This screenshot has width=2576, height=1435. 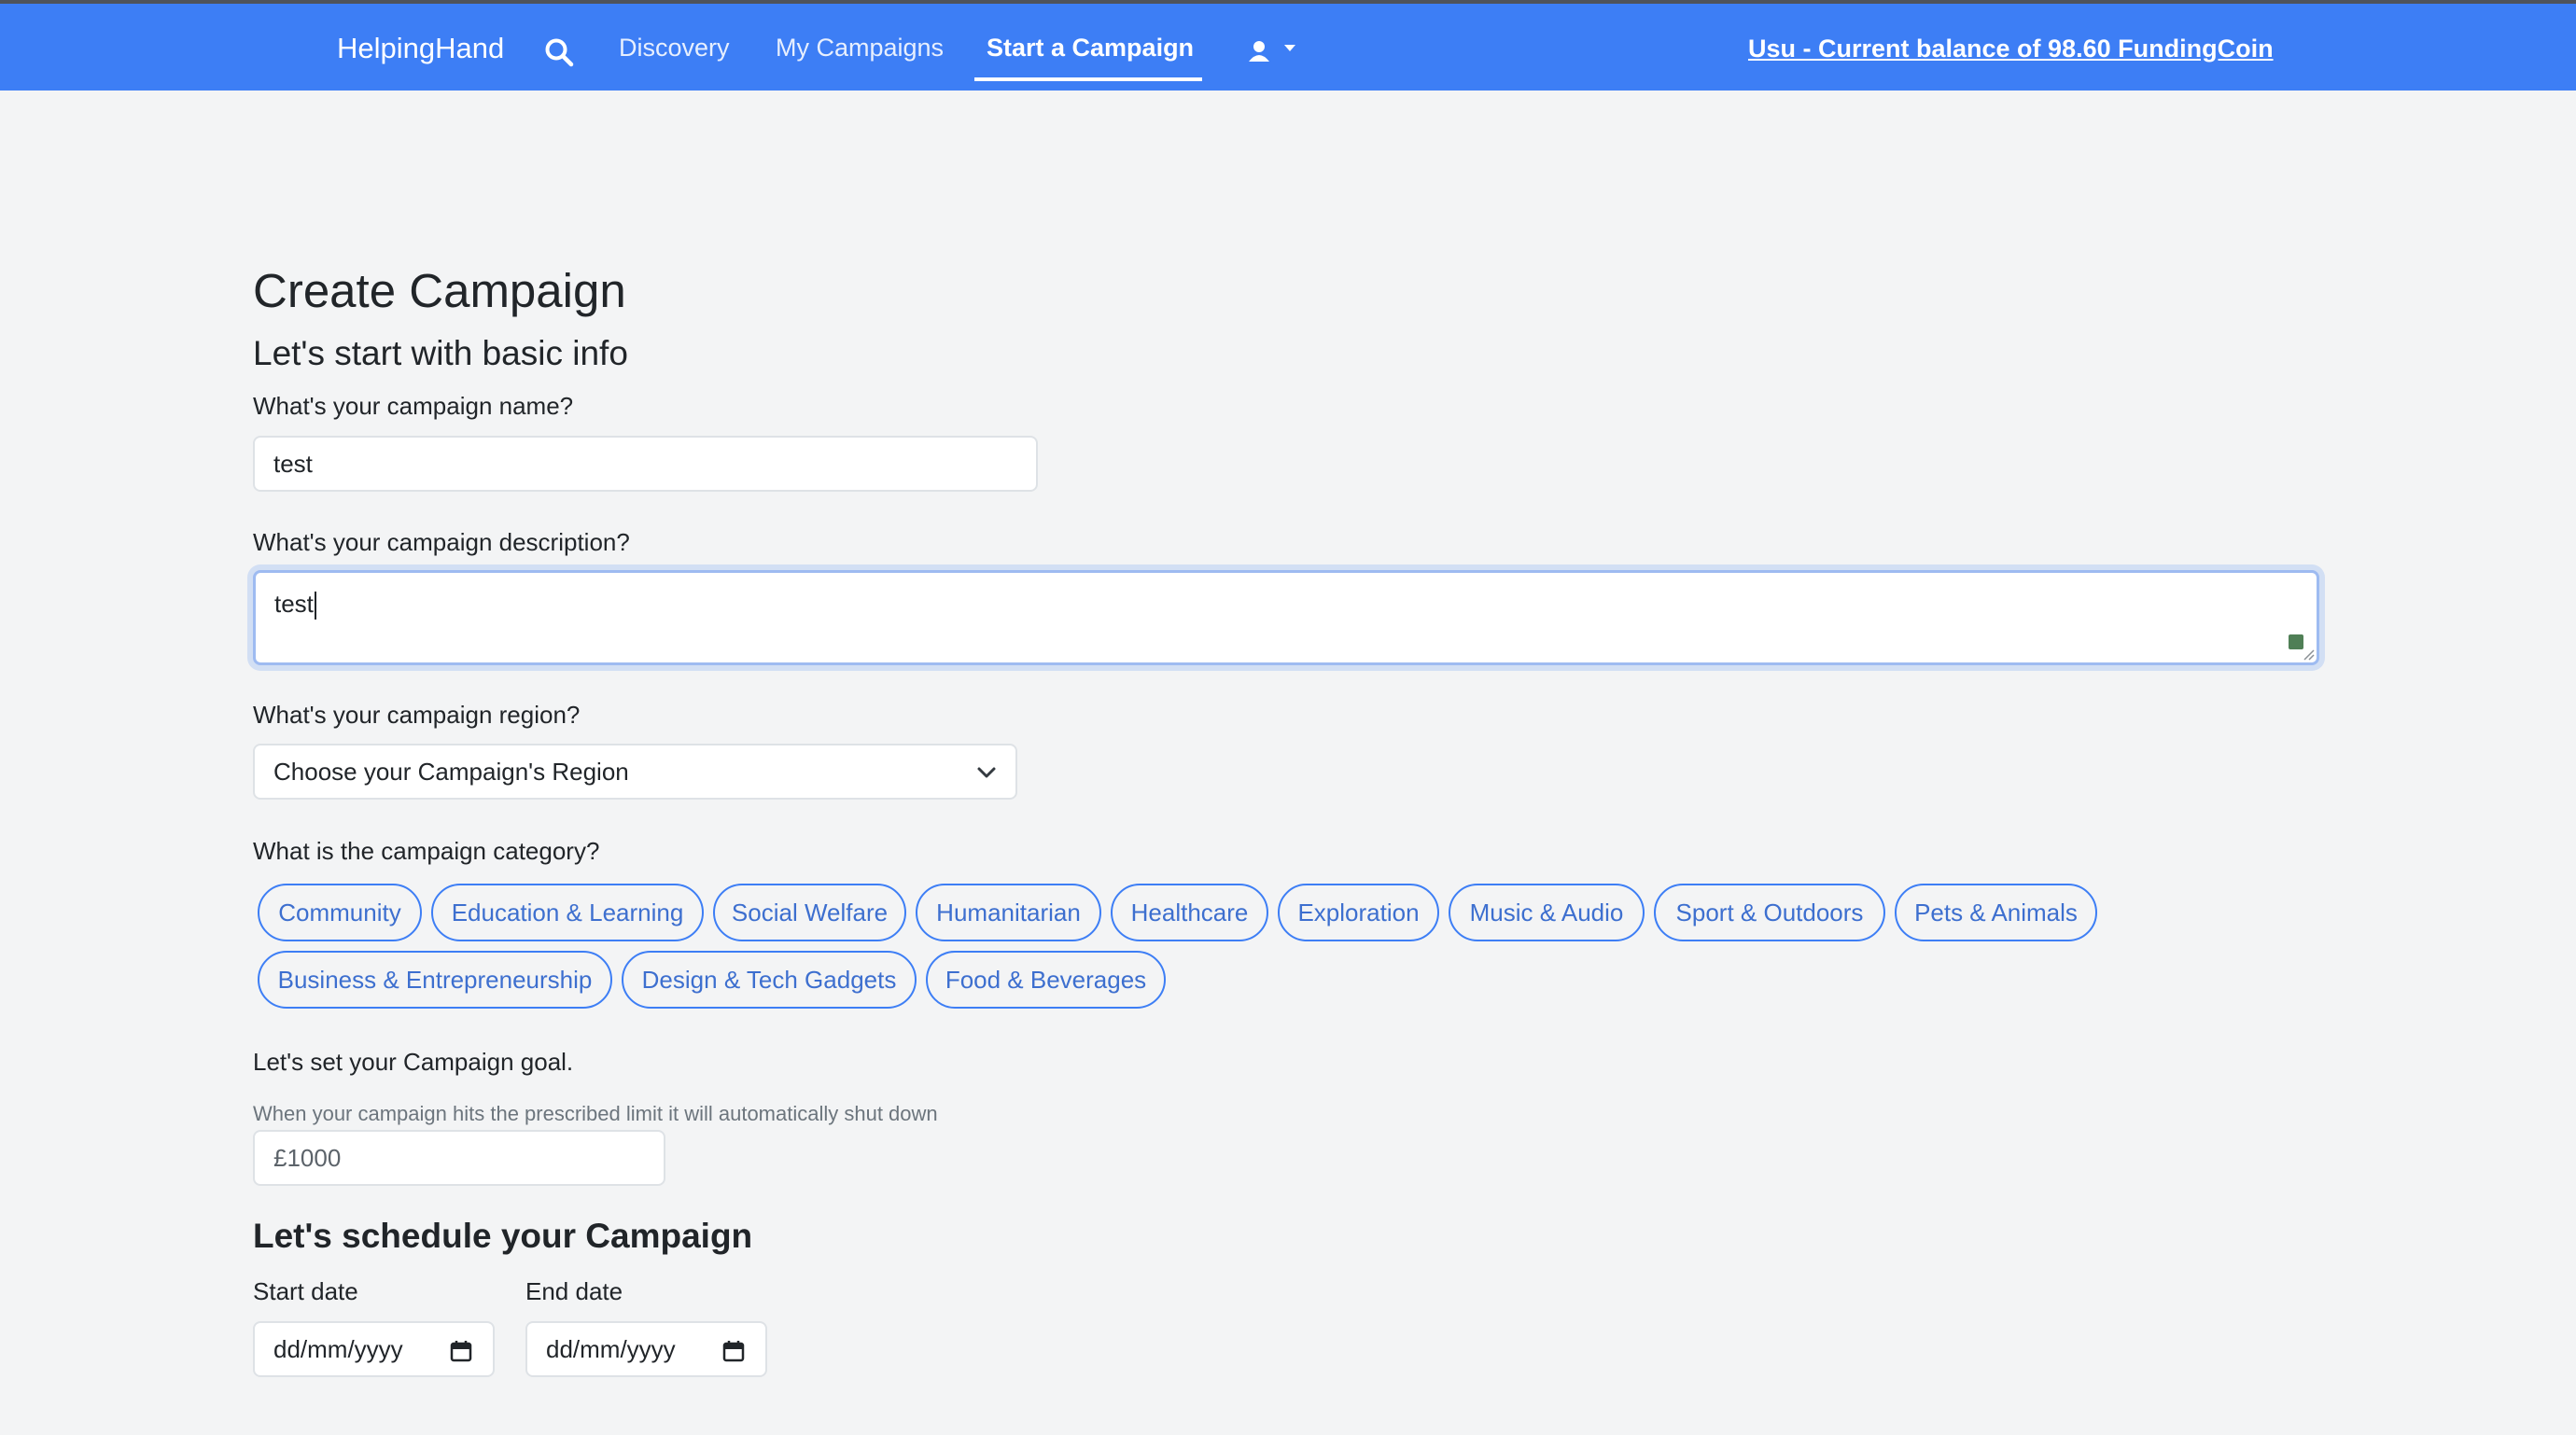 I want to click on end-date-label: End date, so click(x=574, y=1291).